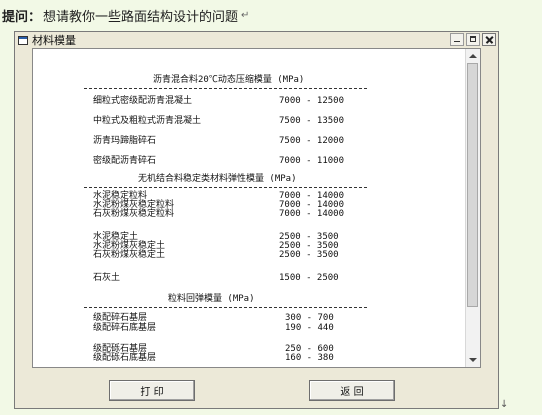 This screenshot has width=542, height=415. What do you see at coordinates (309, 358) in the screenshot?
I see `row-range: 160 - 380` at bounding box center [309, 358].